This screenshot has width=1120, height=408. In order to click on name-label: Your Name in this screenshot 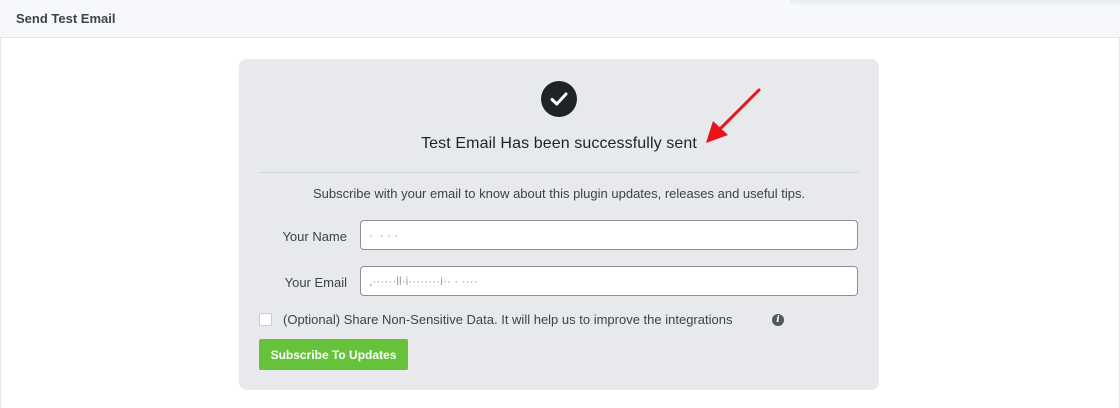, I will do `click(314, 236)`.